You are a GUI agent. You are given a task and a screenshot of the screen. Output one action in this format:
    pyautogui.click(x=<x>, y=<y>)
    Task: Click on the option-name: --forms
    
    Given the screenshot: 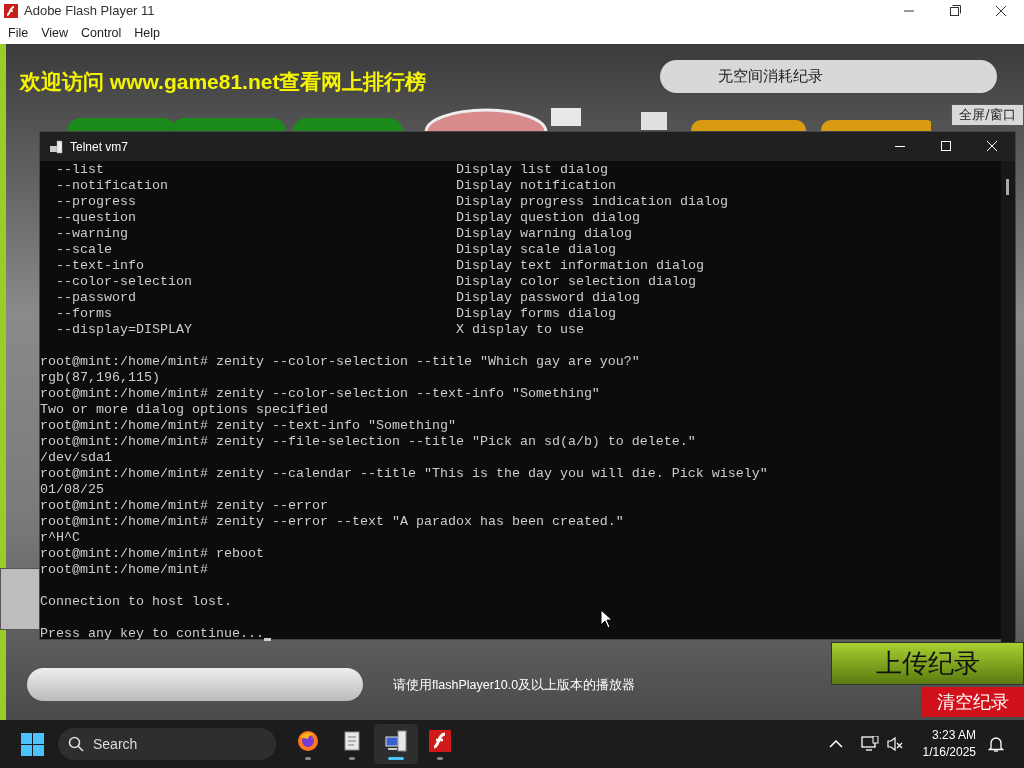 What is the action you would take?
    pyautogui.click(x=84, y=313)
    